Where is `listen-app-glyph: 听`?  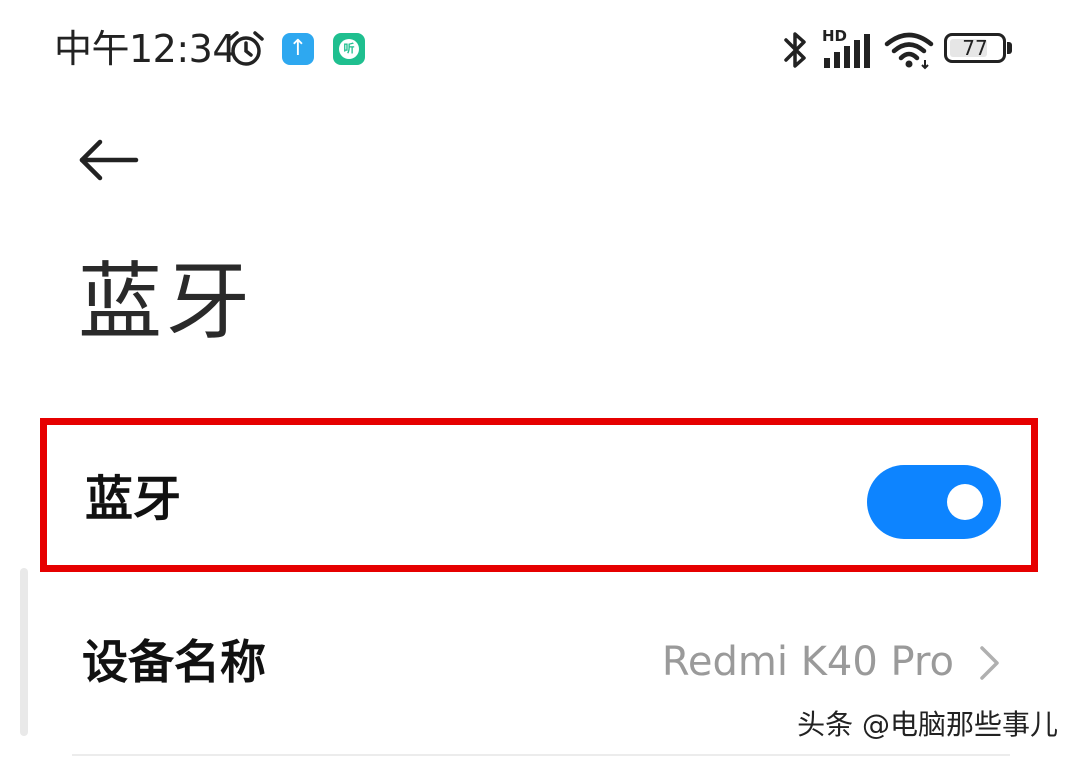 listen-app-glyph: 听 is located at coordinates (349, 49).